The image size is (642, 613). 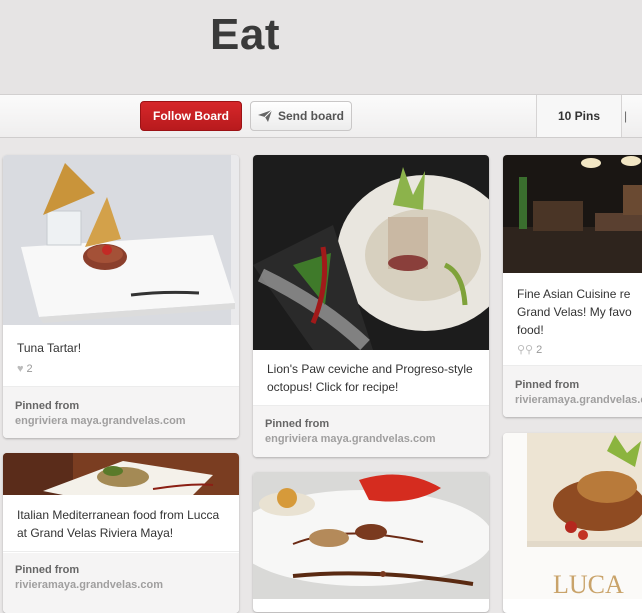 I want to click on pin-card: LUCA, so click(x=572, y=523).